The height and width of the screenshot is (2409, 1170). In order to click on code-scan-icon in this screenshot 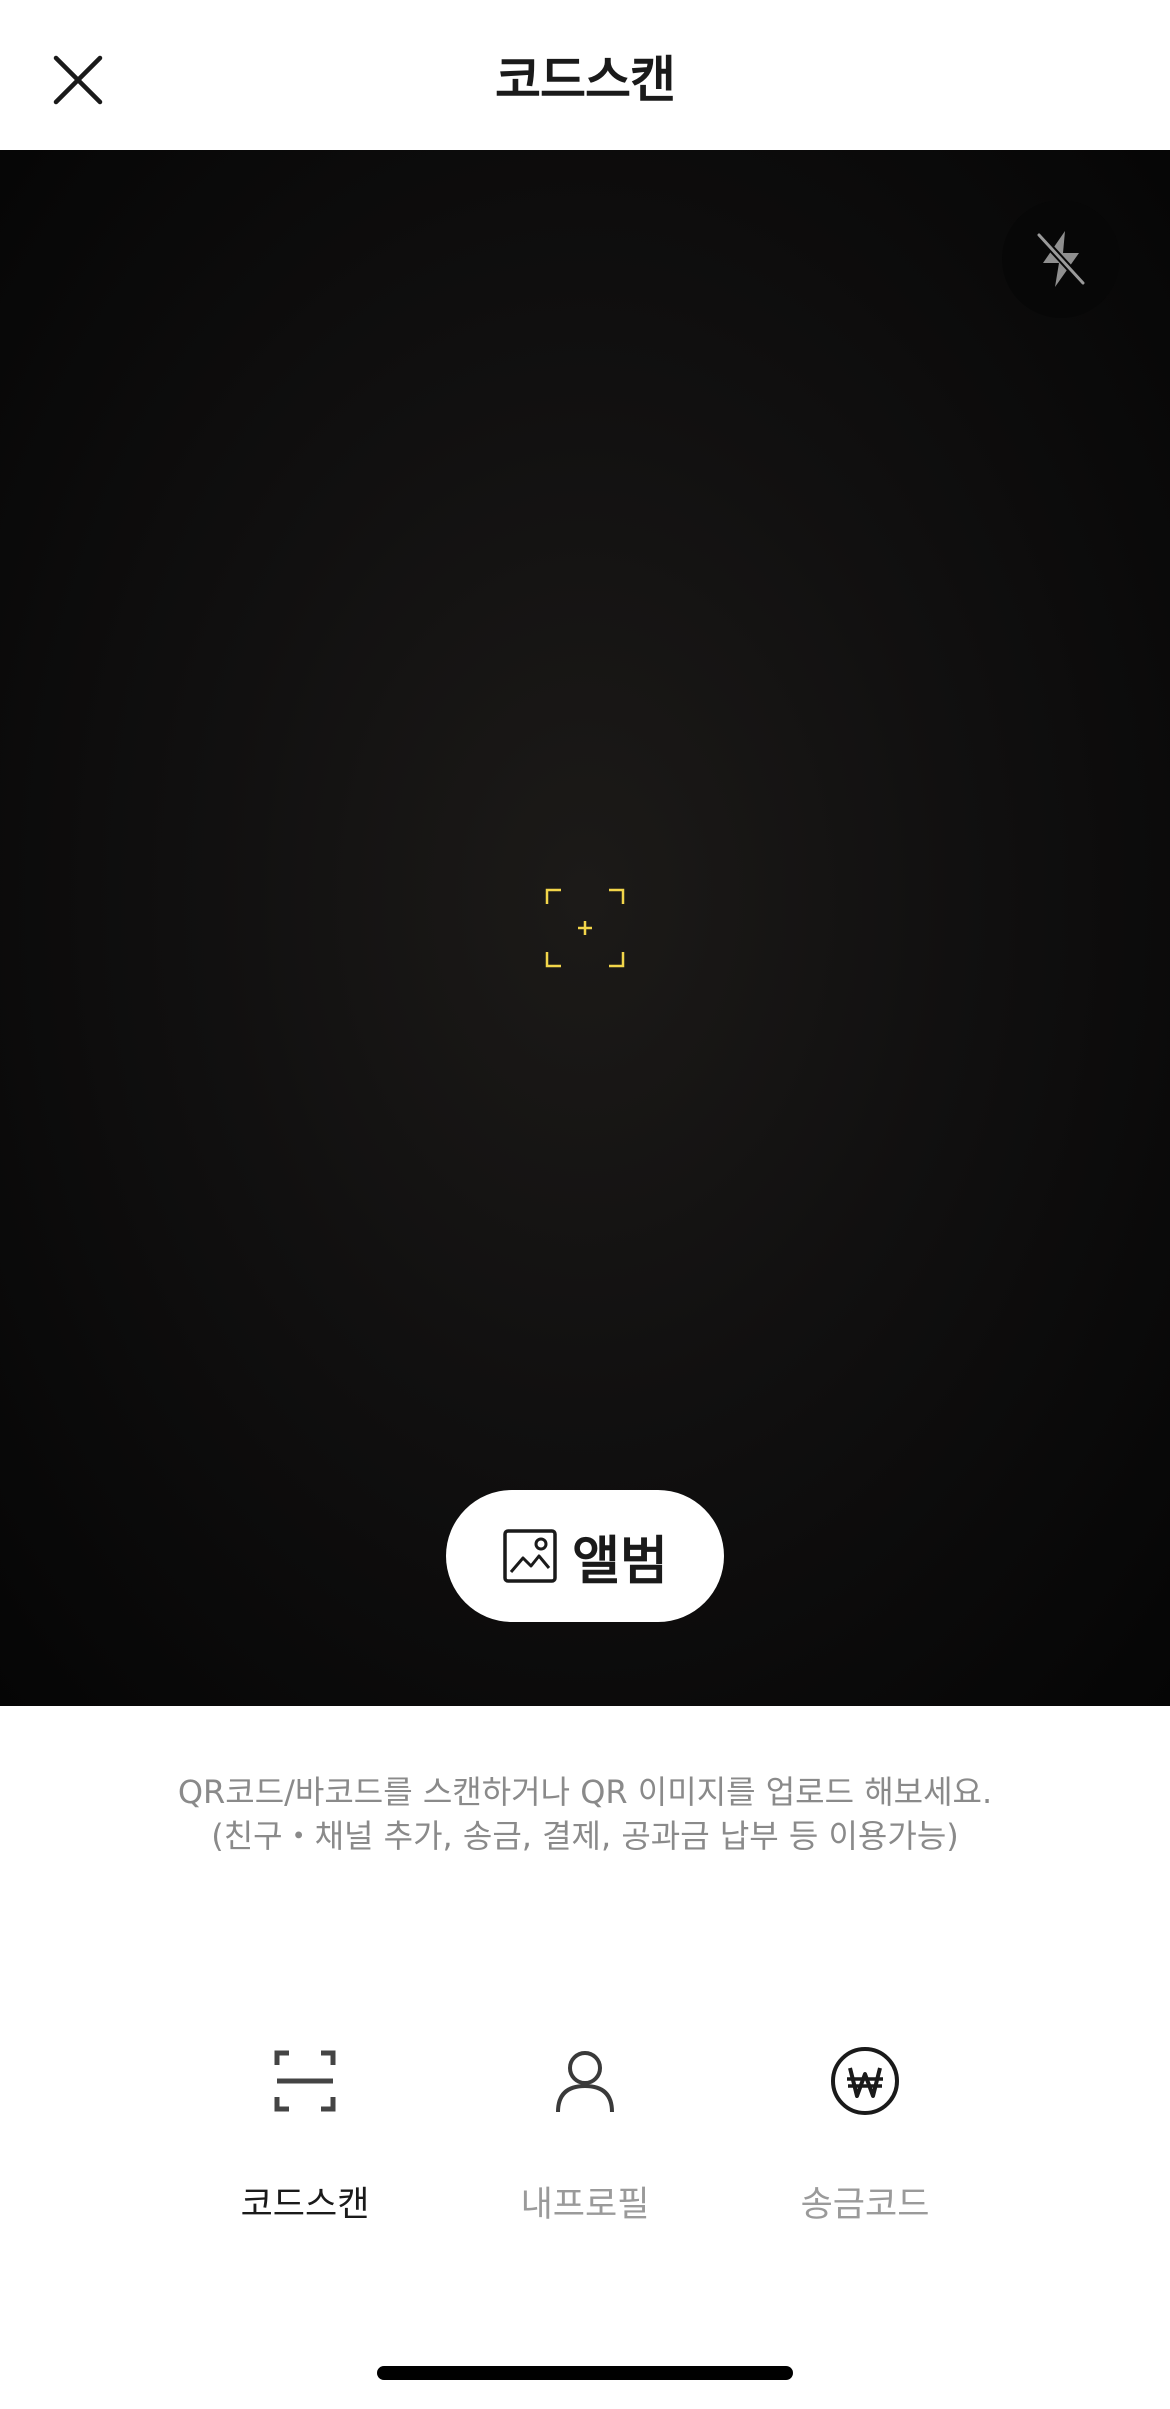, I will do `click(305, 2081)`.